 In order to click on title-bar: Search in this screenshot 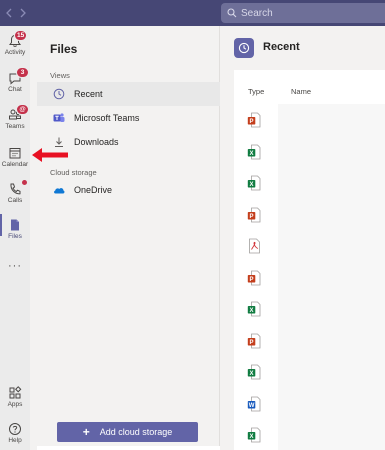, I will do `click(192, 13)`.